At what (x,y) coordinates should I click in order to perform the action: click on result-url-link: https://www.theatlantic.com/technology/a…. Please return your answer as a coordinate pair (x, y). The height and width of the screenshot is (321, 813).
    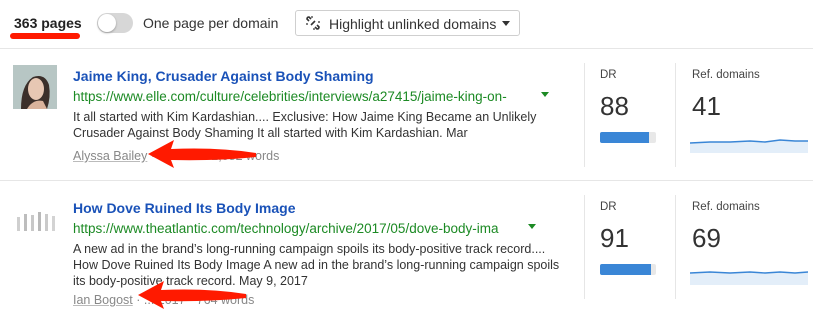
    Looking at the image, I should click on (285, 228).